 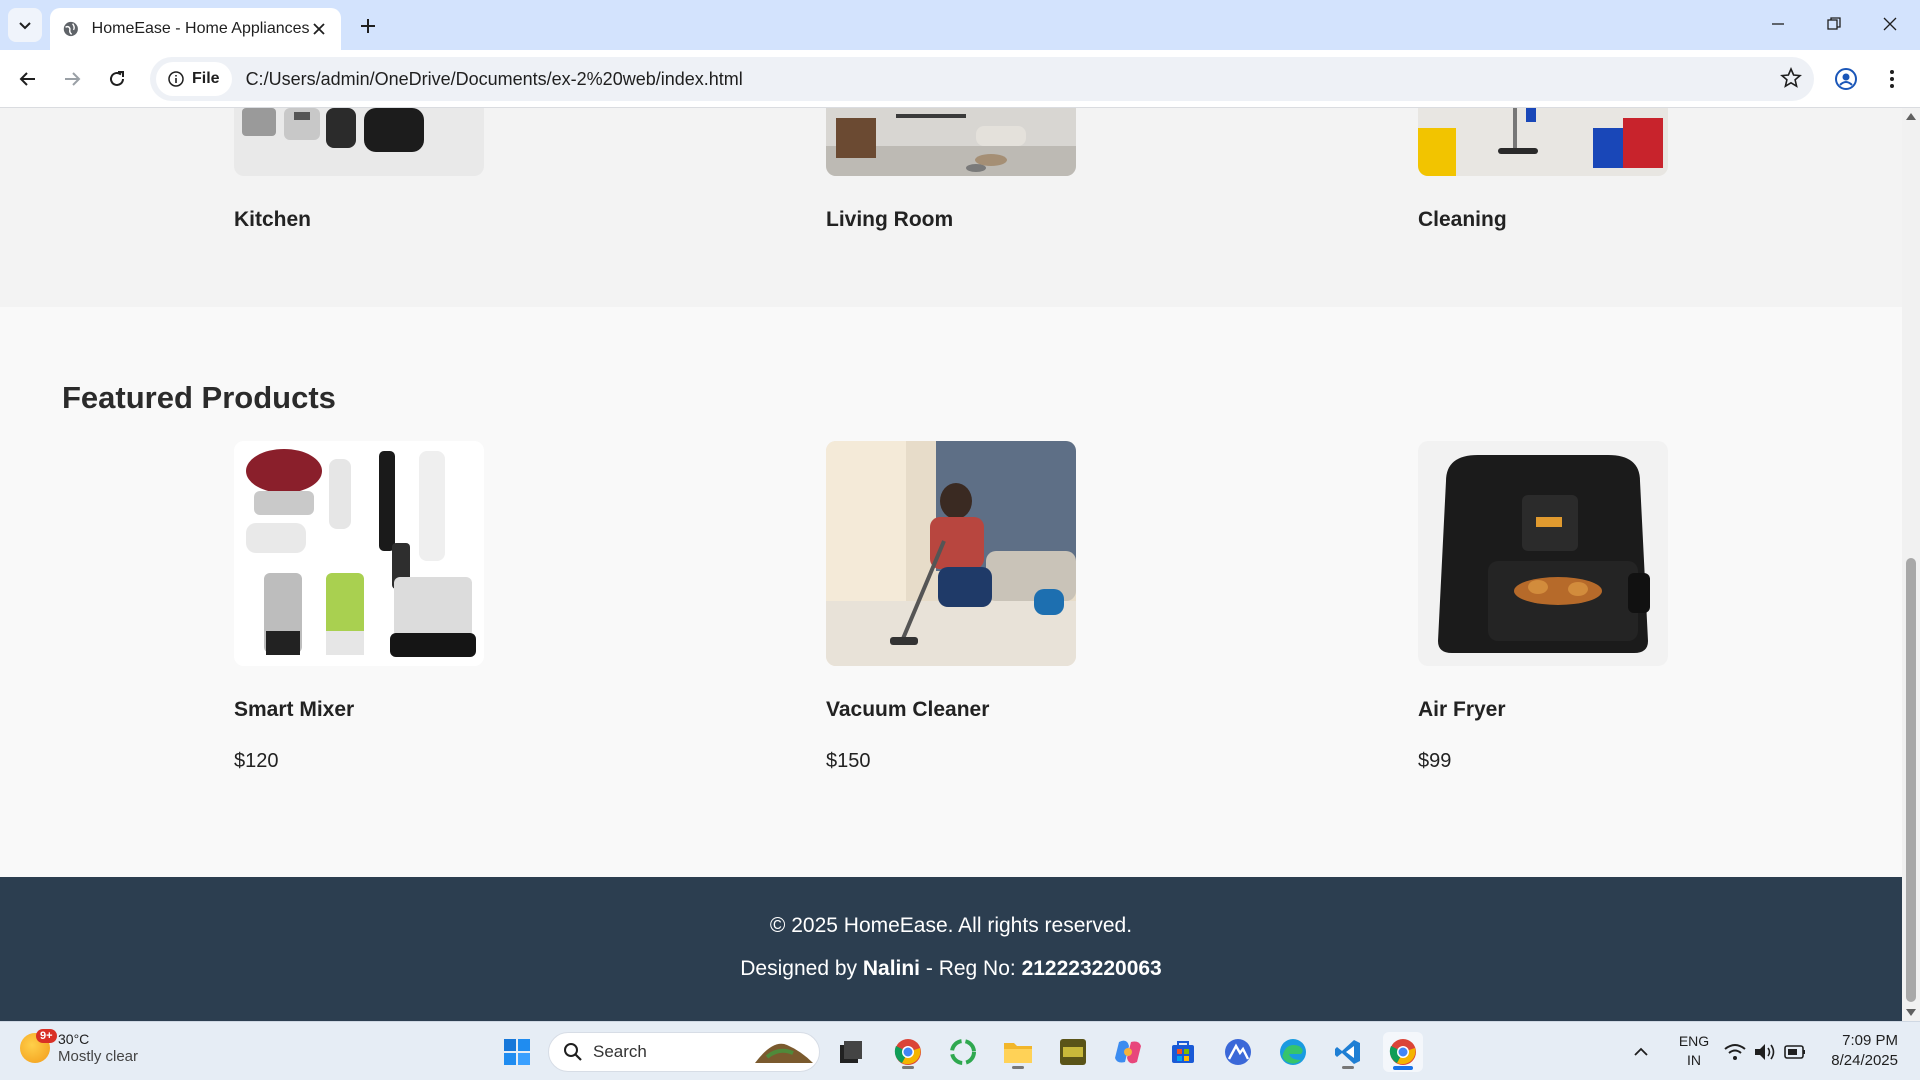 I want to click on clock-date: 8/24/2025, so click(x=1864, y=1060).